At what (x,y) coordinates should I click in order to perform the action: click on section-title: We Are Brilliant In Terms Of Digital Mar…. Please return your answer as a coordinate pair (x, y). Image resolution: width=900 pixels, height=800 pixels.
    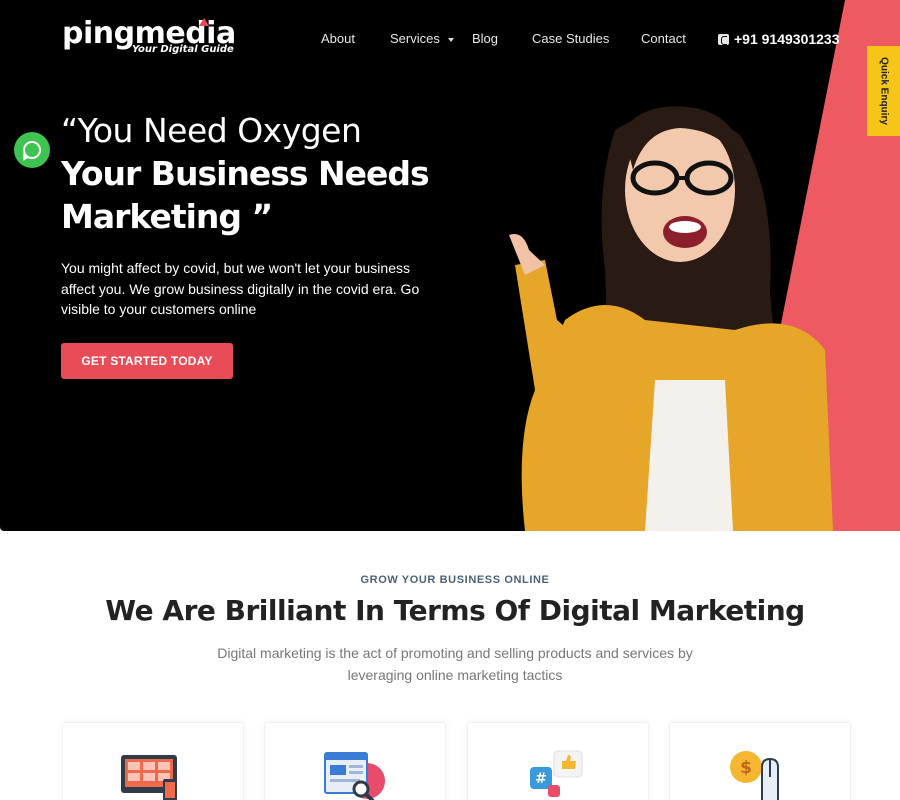
    Looking at the image, I should click on (455, 610).